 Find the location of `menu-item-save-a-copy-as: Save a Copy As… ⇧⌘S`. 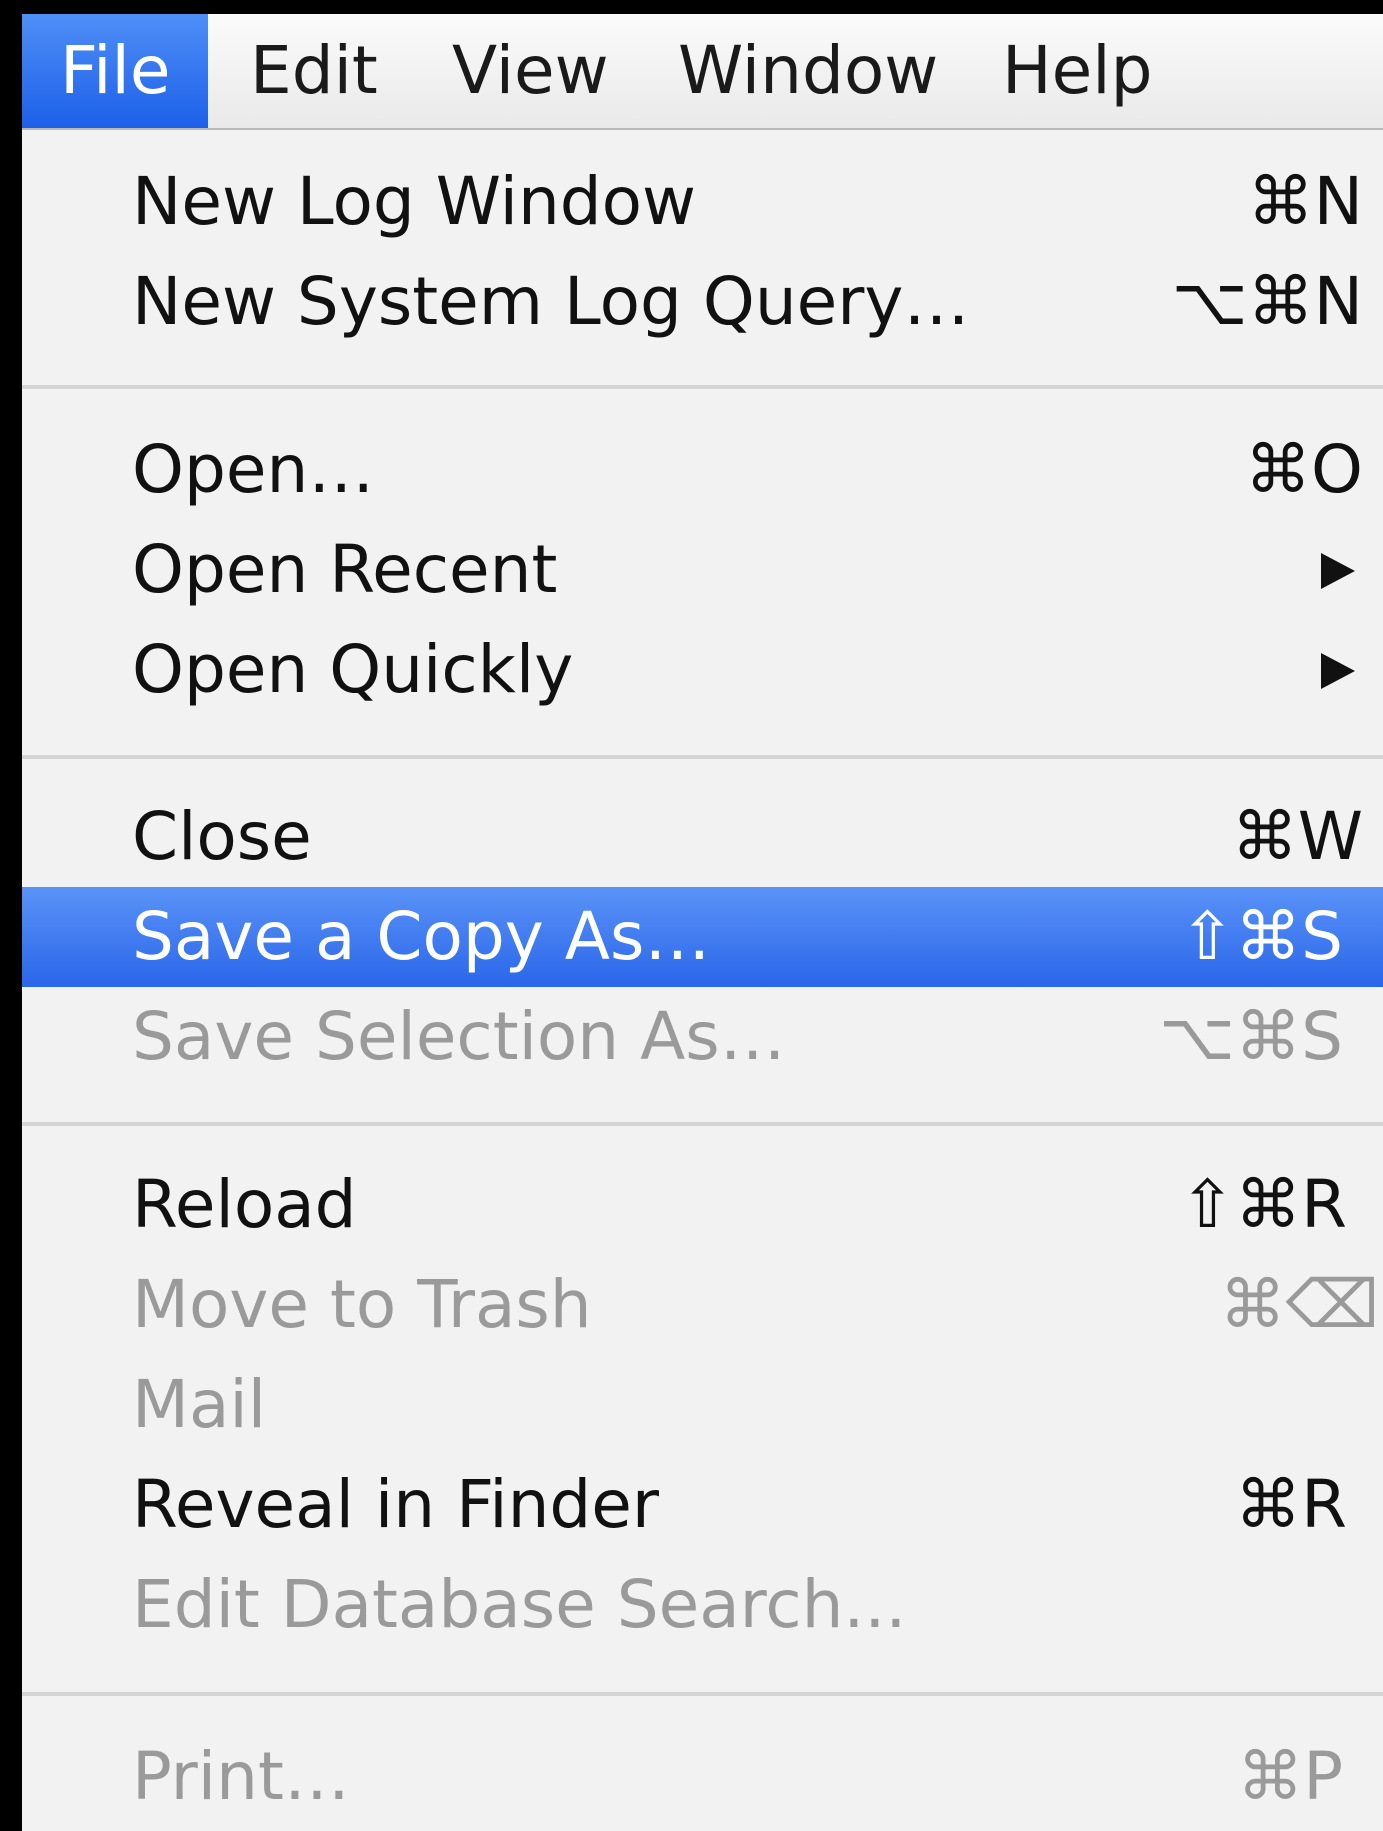

menu-item-save-a-copy-as: Save a Copy As… ⇧⌘S is located at coordinates (702, 937).